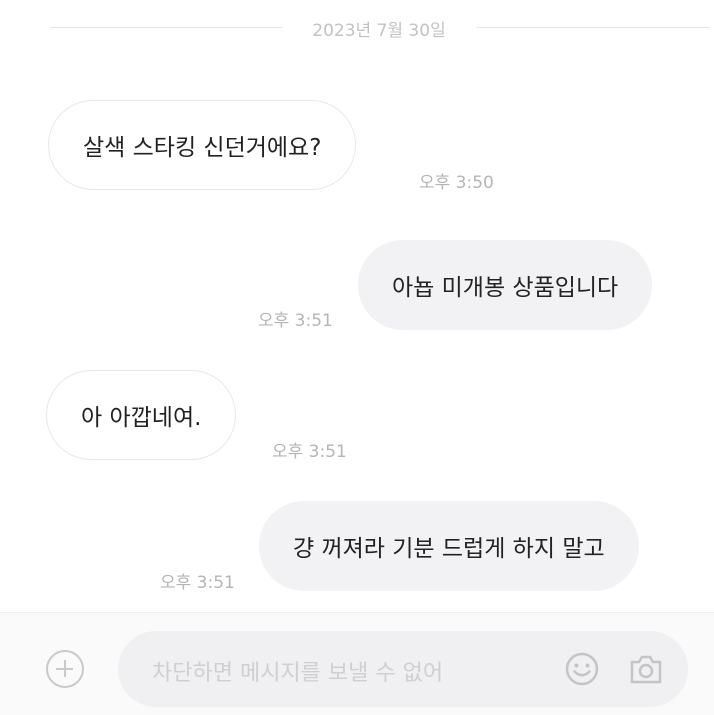 The height and width of the screenshot is (715, 714). I want to click on message-bubble-received: 아 아깝네여., so click(141, 415).